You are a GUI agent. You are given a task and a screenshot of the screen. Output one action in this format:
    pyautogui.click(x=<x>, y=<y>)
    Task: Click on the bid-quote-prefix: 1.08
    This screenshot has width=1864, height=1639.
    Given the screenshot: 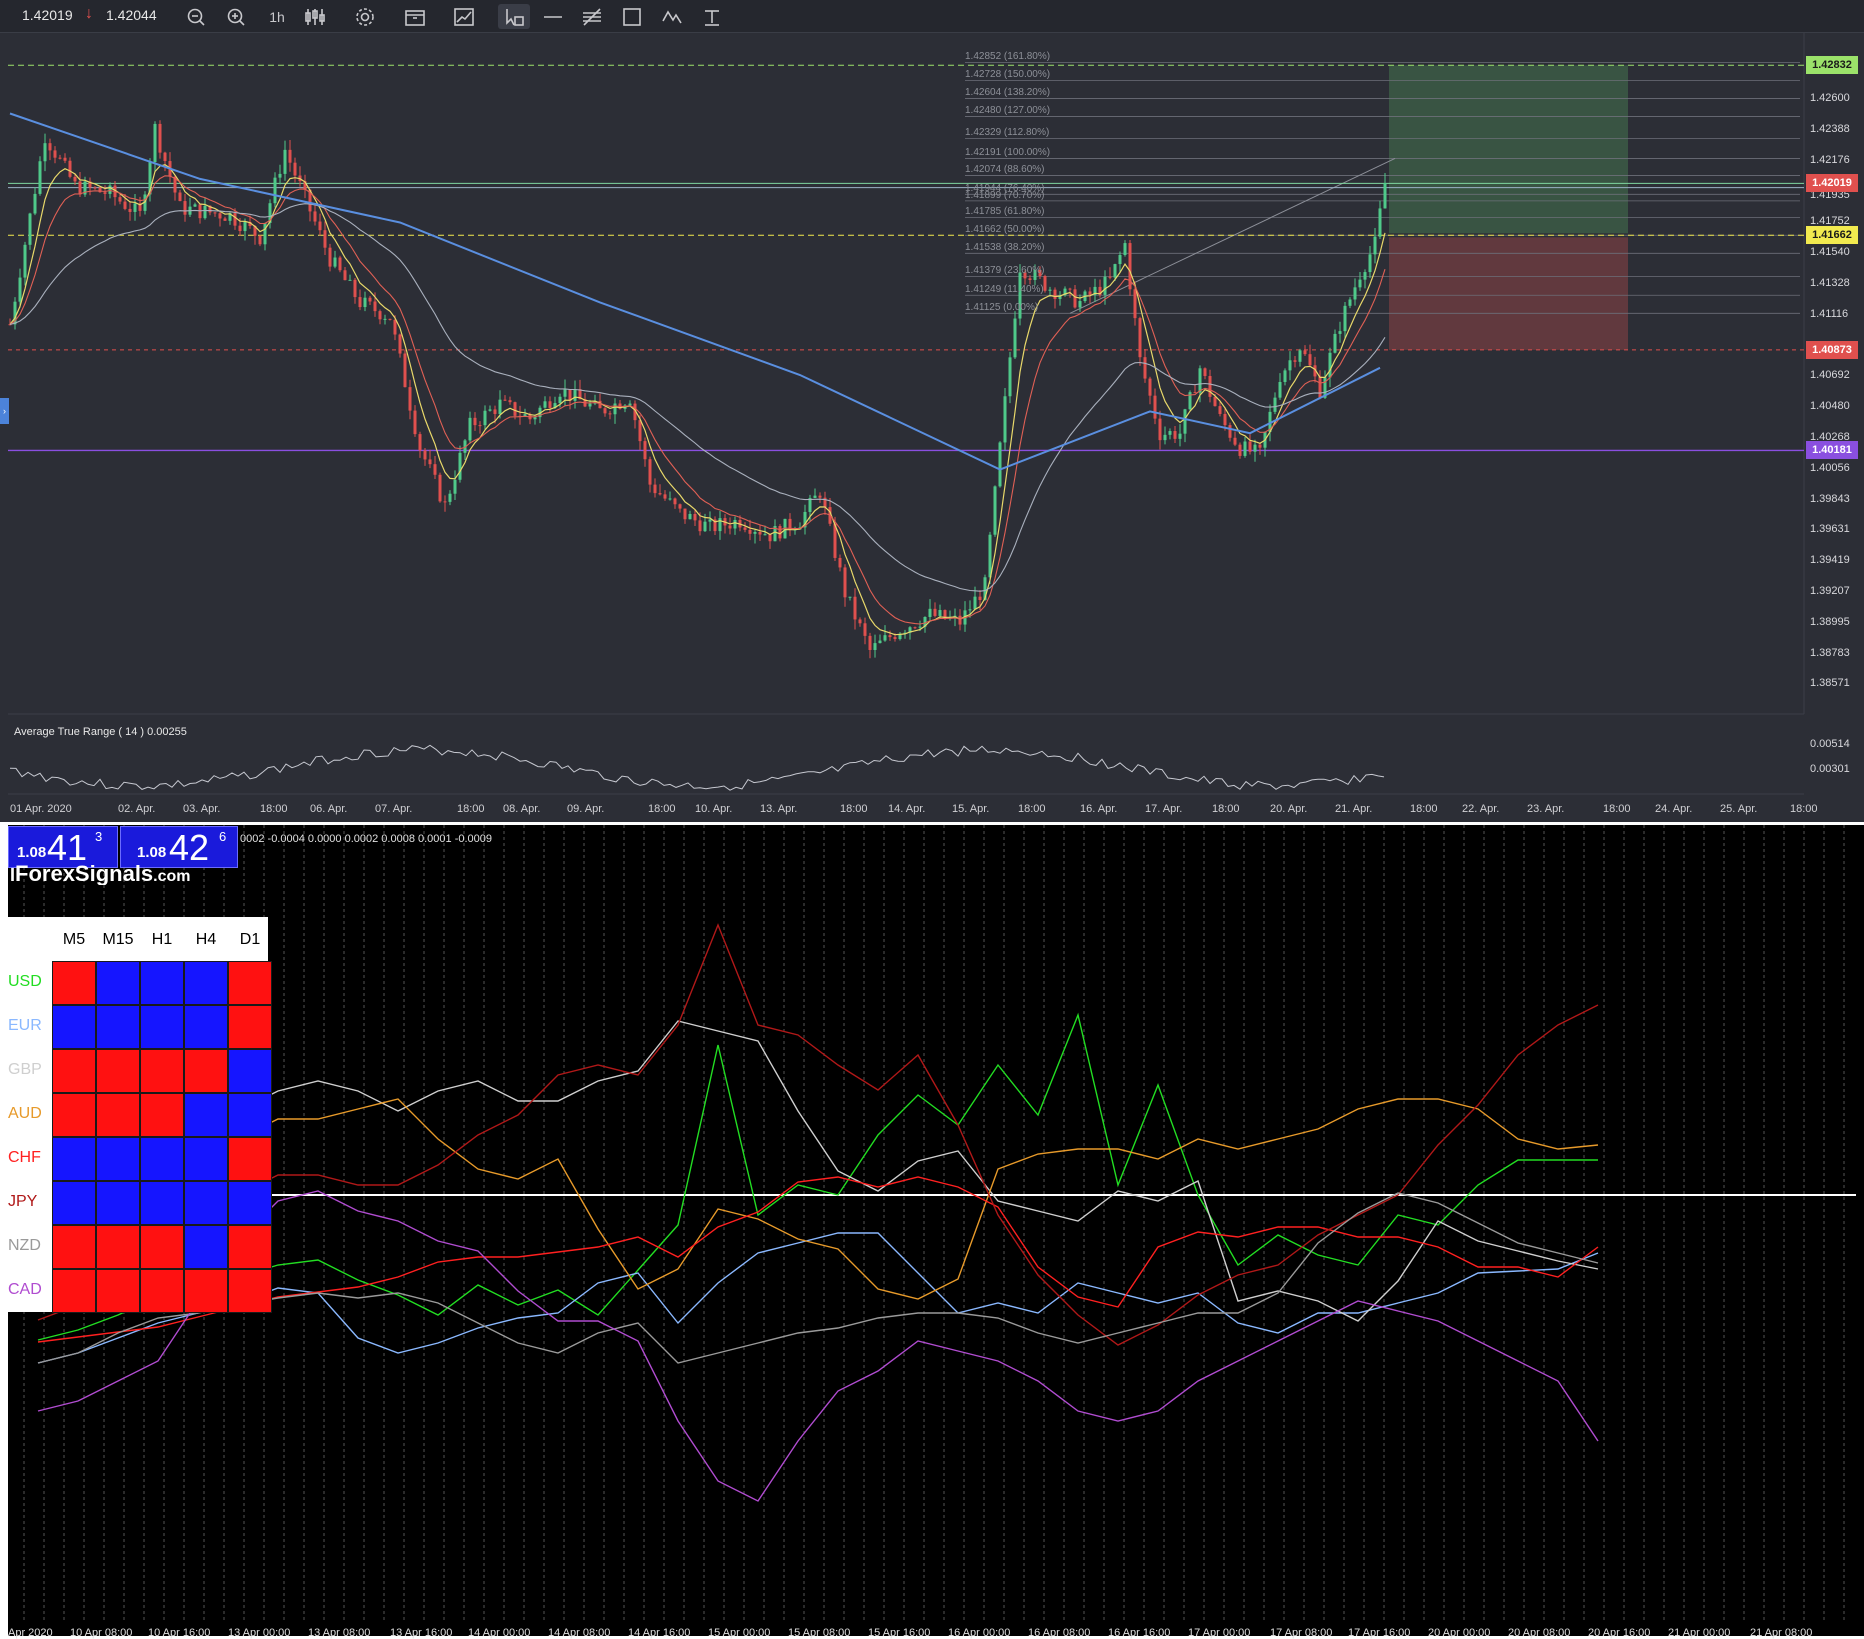 What is the action you would take?
    pyautogui.click(x=32, y=852)
    